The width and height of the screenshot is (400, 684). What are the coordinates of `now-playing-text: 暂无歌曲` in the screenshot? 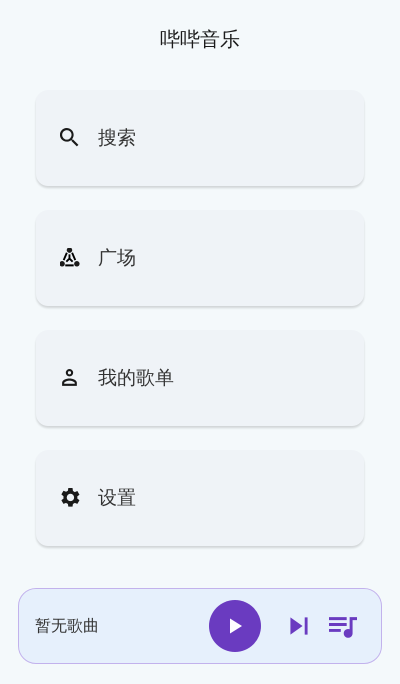 It's located at (67, 626).